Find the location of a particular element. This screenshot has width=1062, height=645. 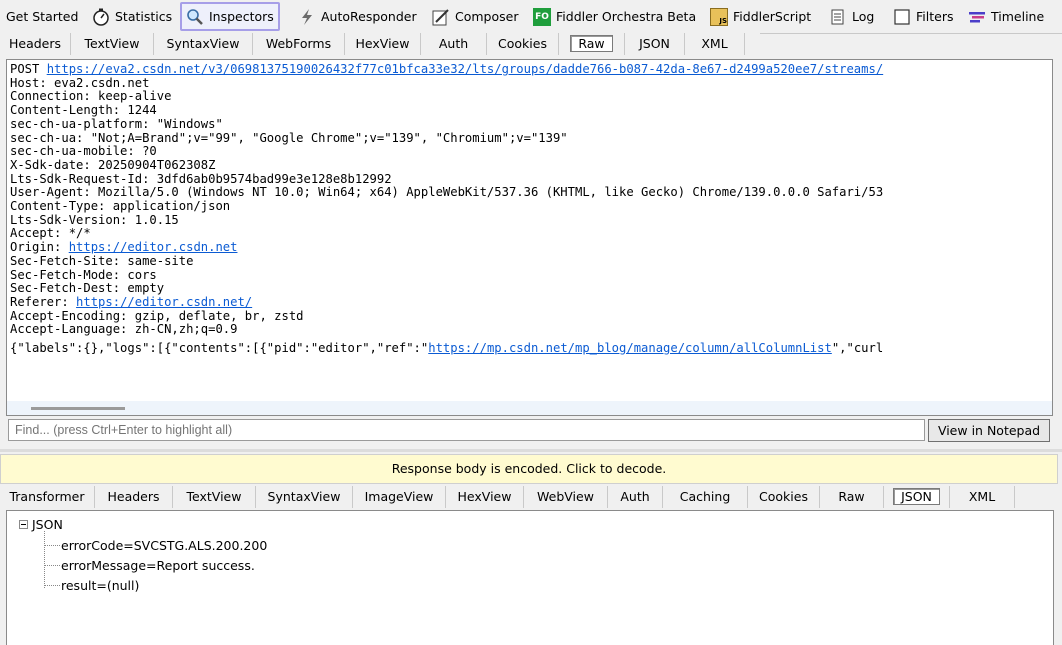

script-icon: JS is located at coordinates (719, 16).